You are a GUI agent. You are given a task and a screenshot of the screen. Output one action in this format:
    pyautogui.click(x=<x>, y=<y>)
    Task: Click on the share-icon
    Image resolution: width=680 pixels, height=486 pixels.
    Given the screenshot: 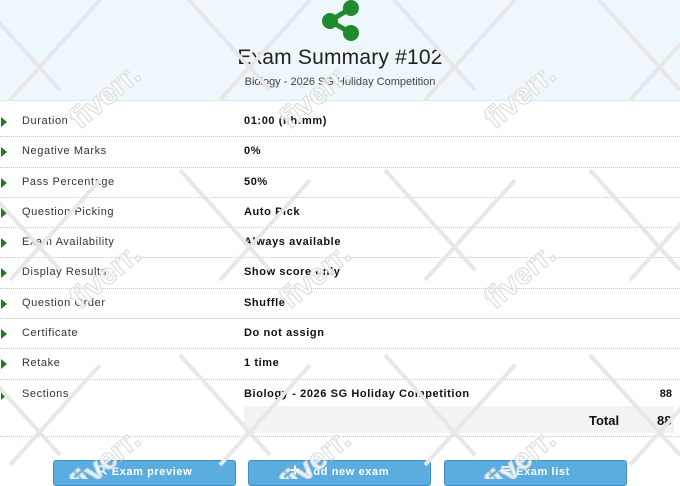 What is the action you would take?
    pyautogui.click(x=340, y=20)
    